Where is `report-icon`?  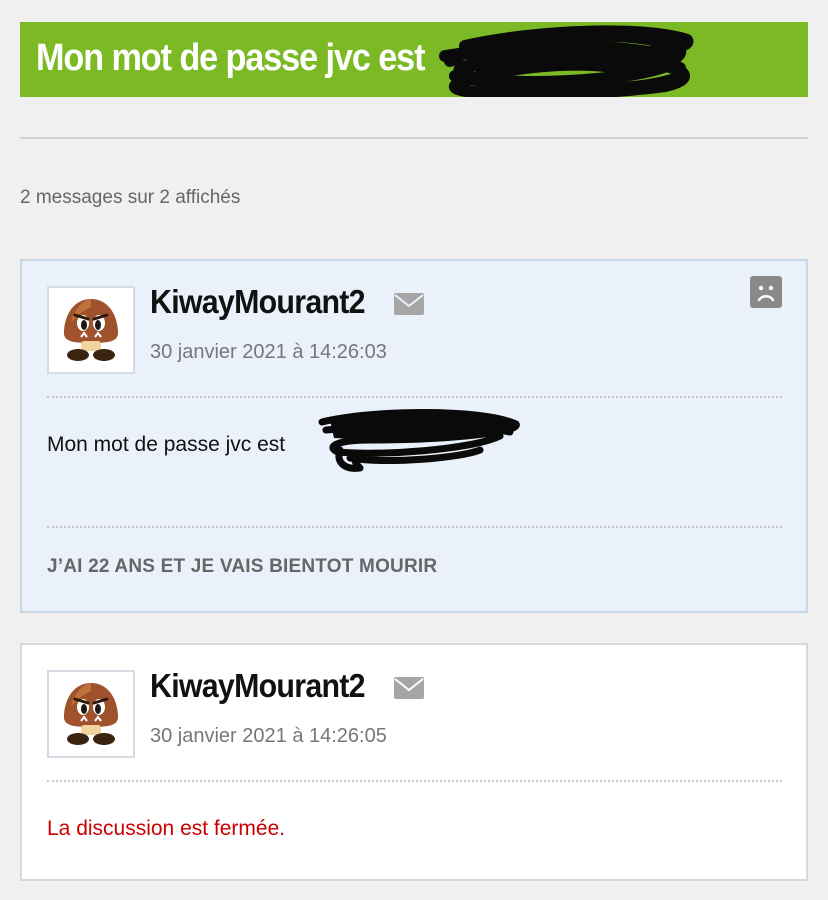 report-icon is located at coordinates (766, 292).